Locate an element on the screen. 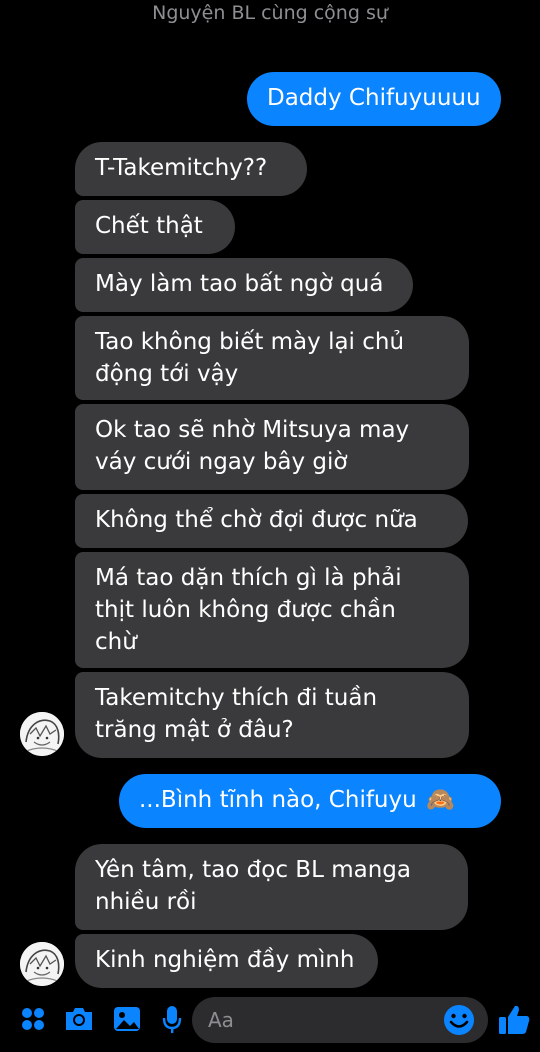 The width and height of the screenshot is (540, 1052). message-incoming: Tao không biết mày lại chủ động tới vậy is located at coordinates (272, 358).